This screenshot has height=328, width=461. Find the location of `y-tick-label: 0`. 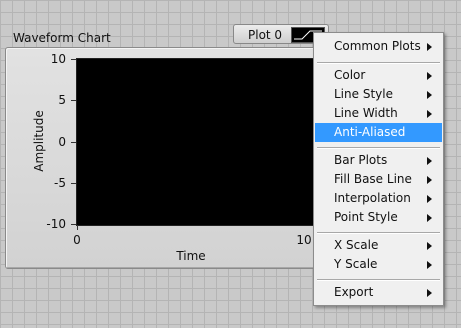

y-tick-label: 0 is located at coordinates (62, 142).